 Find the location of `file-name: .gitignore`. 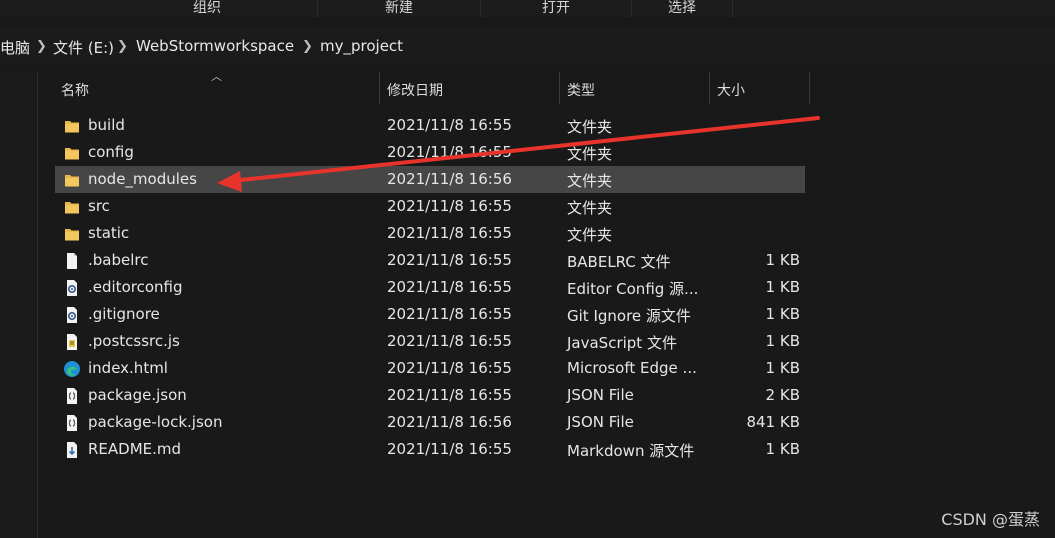

file-name: .gitignore is located at coordinates (124, 314).